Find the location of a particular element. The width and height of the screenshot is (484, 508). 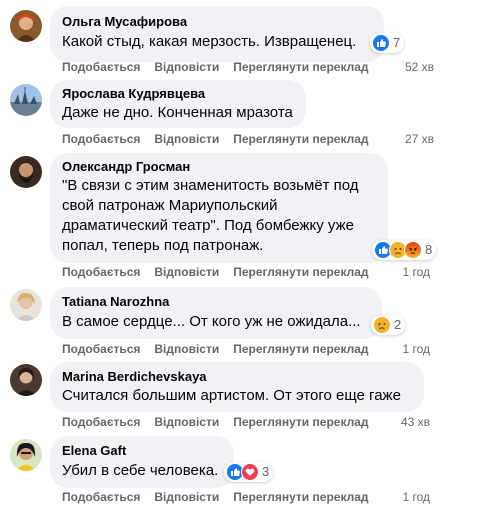

comment-author: Marina Berdichevskaya is located at coordinates (237, 377).